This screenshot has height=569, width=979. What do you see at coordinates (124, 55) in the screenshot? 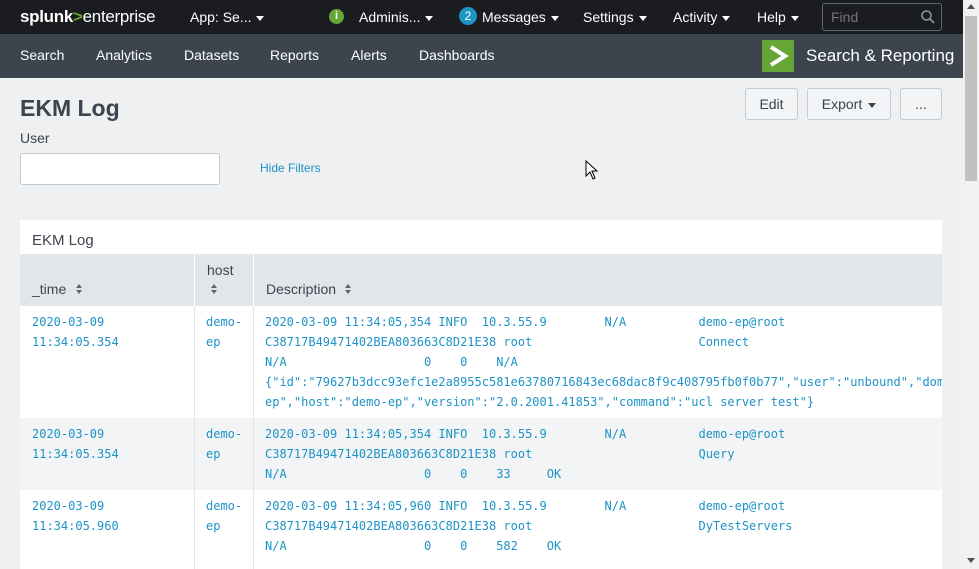
I see `nav-item-analytics: Analytics` at bounding box center [124, 55].